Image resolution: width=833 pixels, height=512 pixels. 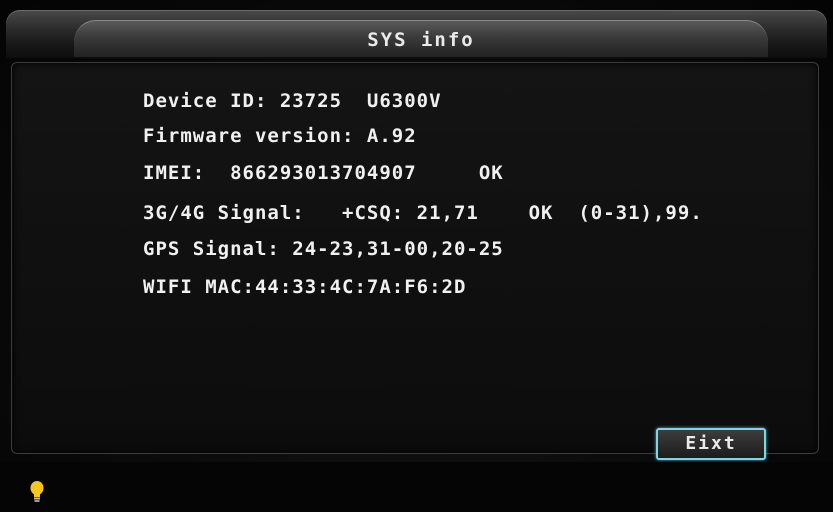 I want to click on gps-signal-line: GPS Signal: 24-23,31-00,20-25, so click(x=323, y=249).